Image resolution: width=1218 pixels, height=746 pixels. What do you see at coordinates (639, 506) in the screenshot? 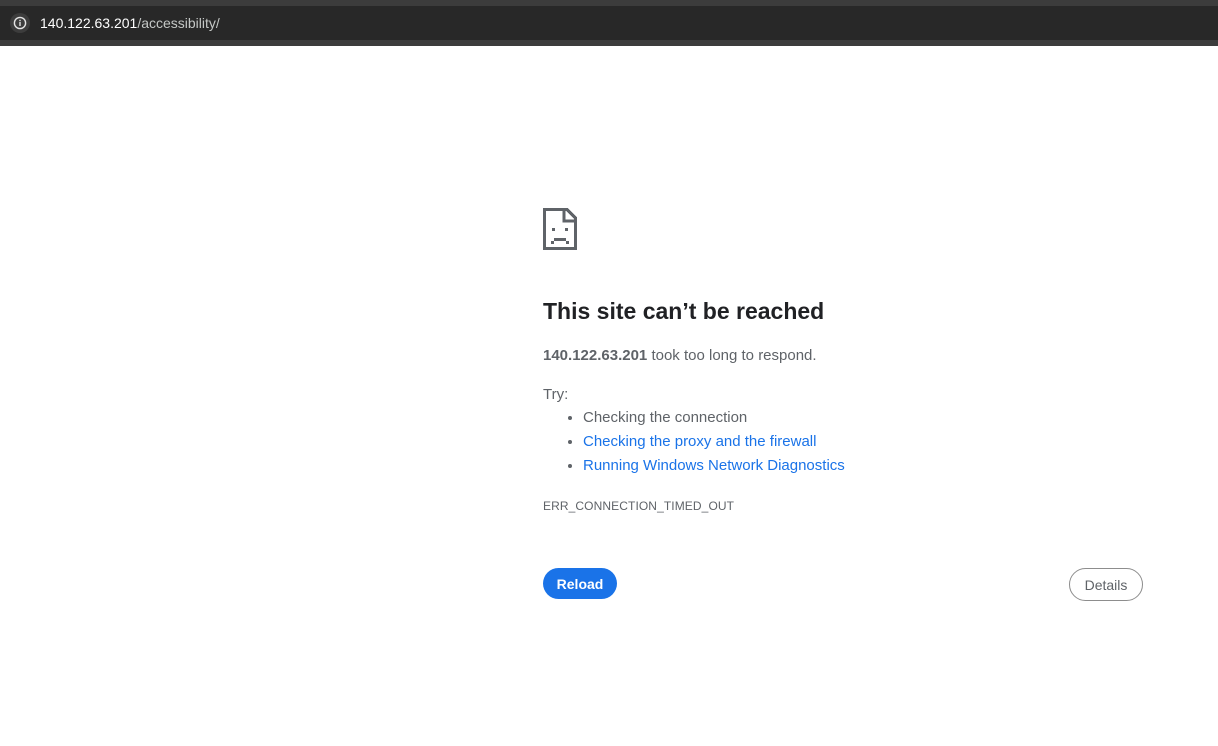
I see `error-code: ERR_CONNECTION_TIMED_OUT` at bounding box center [639, 506].